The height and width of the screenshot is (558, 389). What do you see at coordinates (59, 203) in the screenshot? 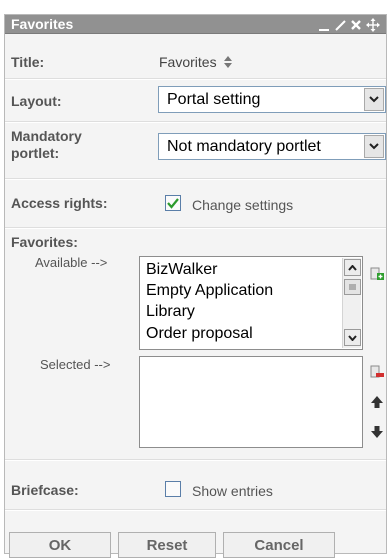
I see `access-rights-label: Access rights:` at bounding box center [59, 203].